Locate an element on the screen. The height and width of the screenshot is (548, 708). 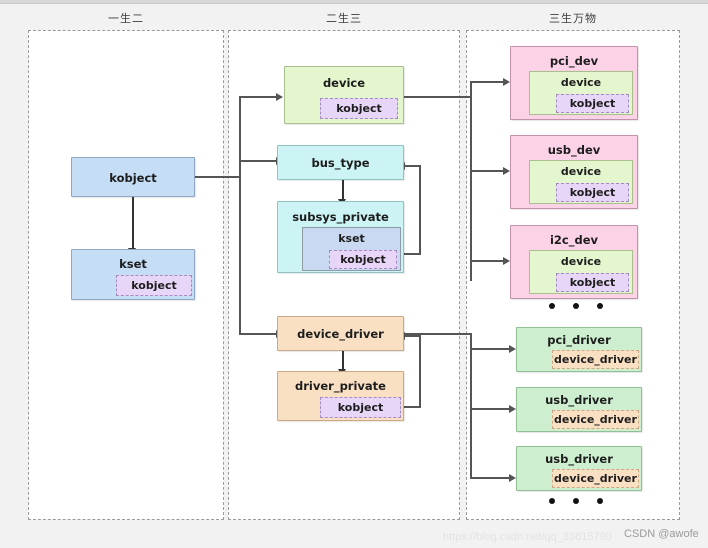
connector-driver-kobject-loop-v is located at coordinates (420, 371).